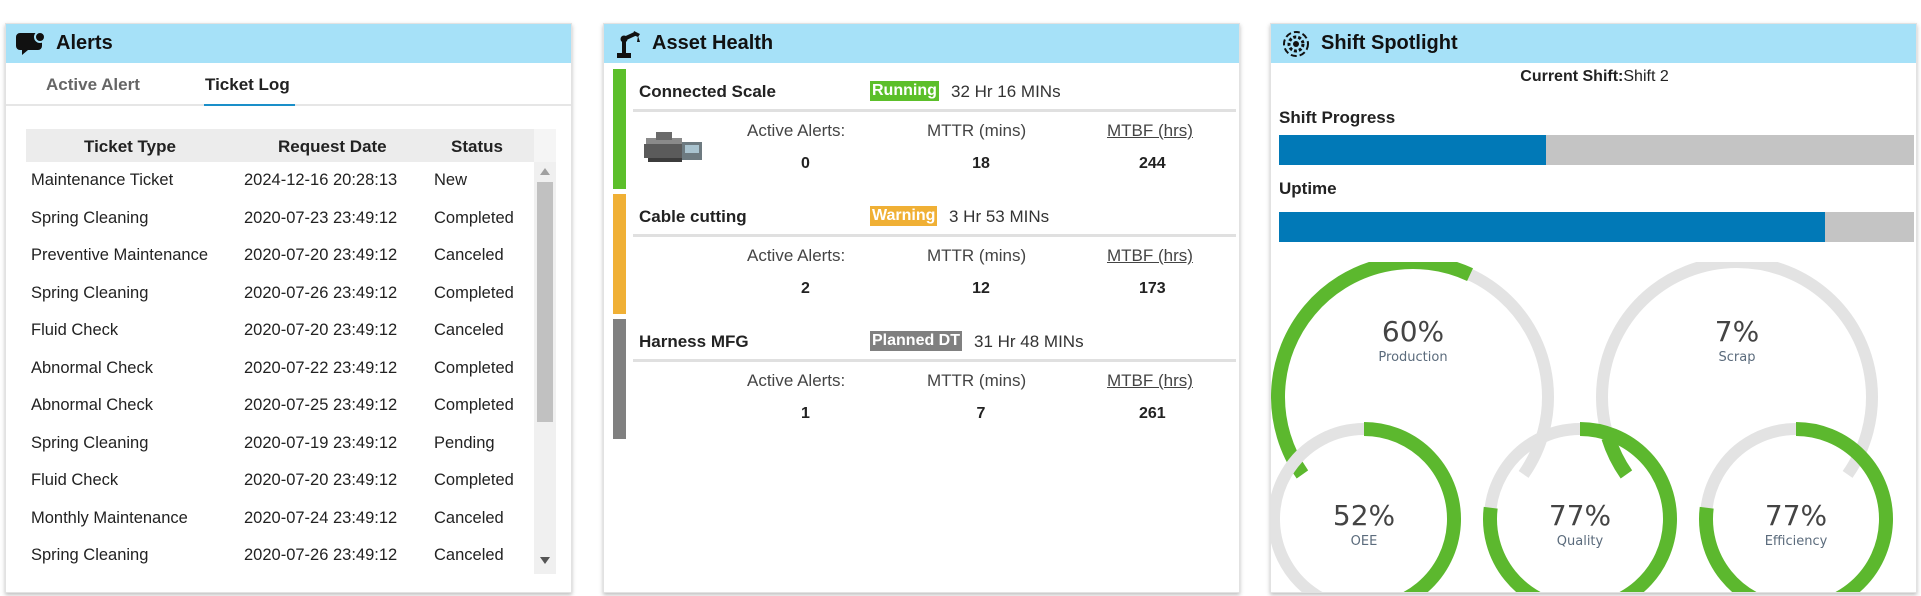 The height and width of the screenshot is (596, 1921). Describe the element at coordinates (1737, 357) in the screenshot. I see `gauge-label: Scrap` at that location.